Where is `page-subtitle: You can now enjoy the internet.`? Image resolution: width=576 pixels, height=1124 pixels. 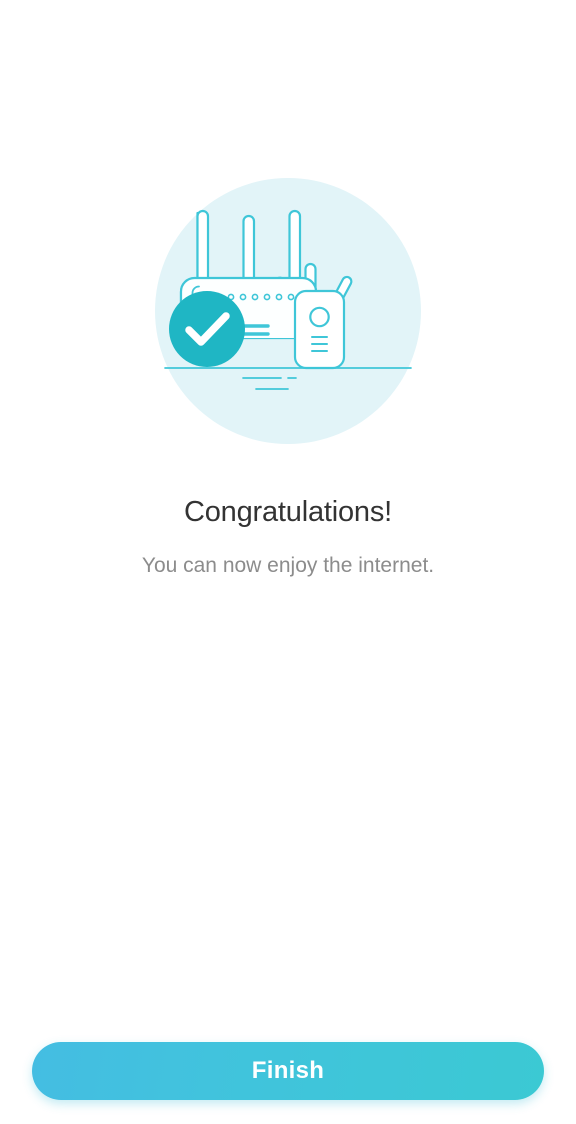
page-subtitle: You can now enjoy the internet. is located at coordinates (288, 565).